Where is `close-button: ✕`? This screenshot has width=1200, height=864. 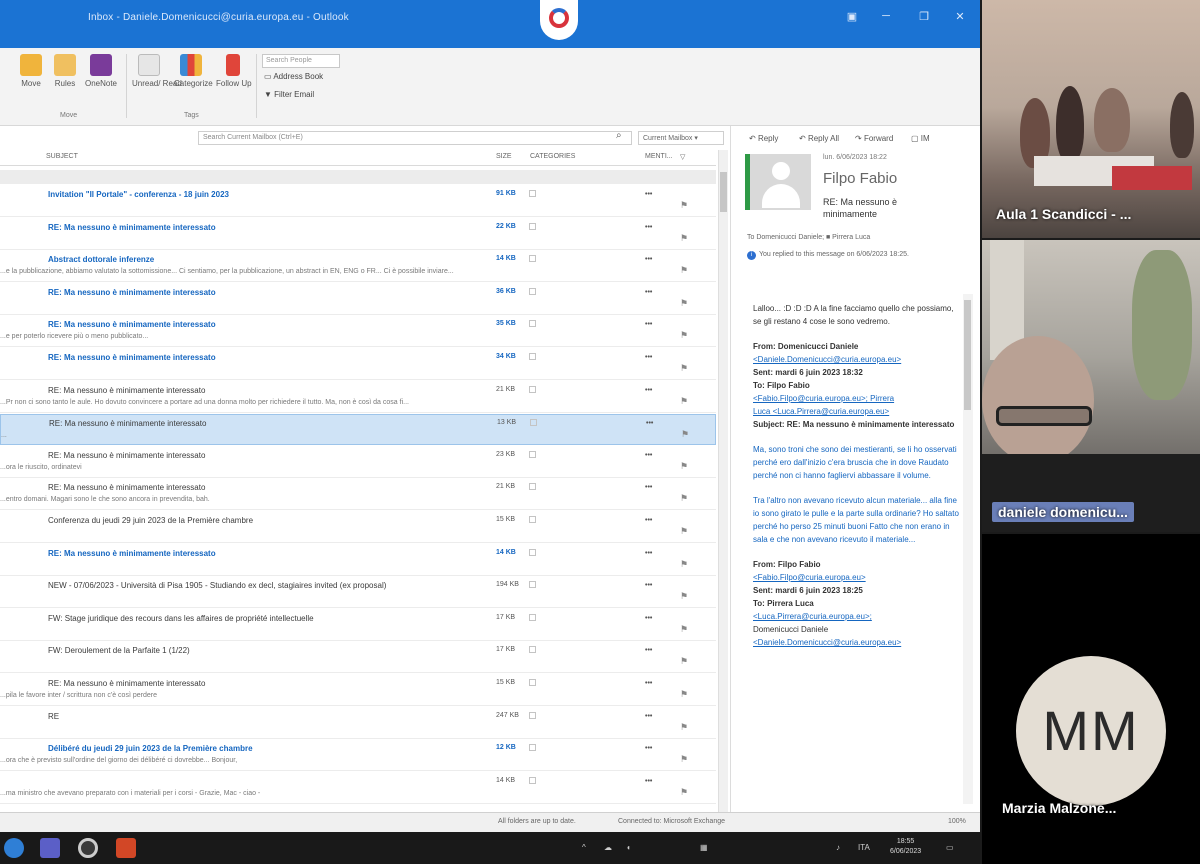 close-button: ✕ is located at coordinates (960, 16).